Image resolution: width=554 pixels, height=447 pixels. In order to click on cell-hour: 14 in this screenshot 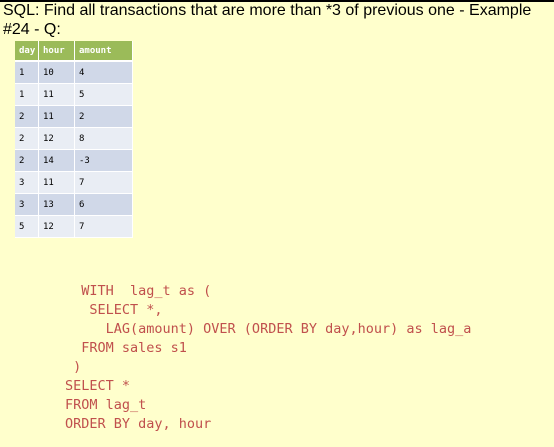, I will do `click(56, 160)`.